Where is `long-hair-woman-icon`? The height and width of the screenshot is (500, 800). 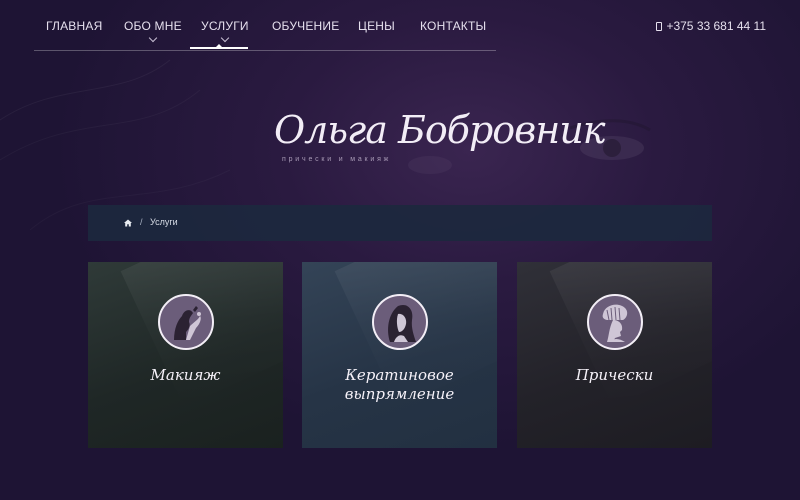 long-hair-woman-icon is located at coordinates (399, 322).